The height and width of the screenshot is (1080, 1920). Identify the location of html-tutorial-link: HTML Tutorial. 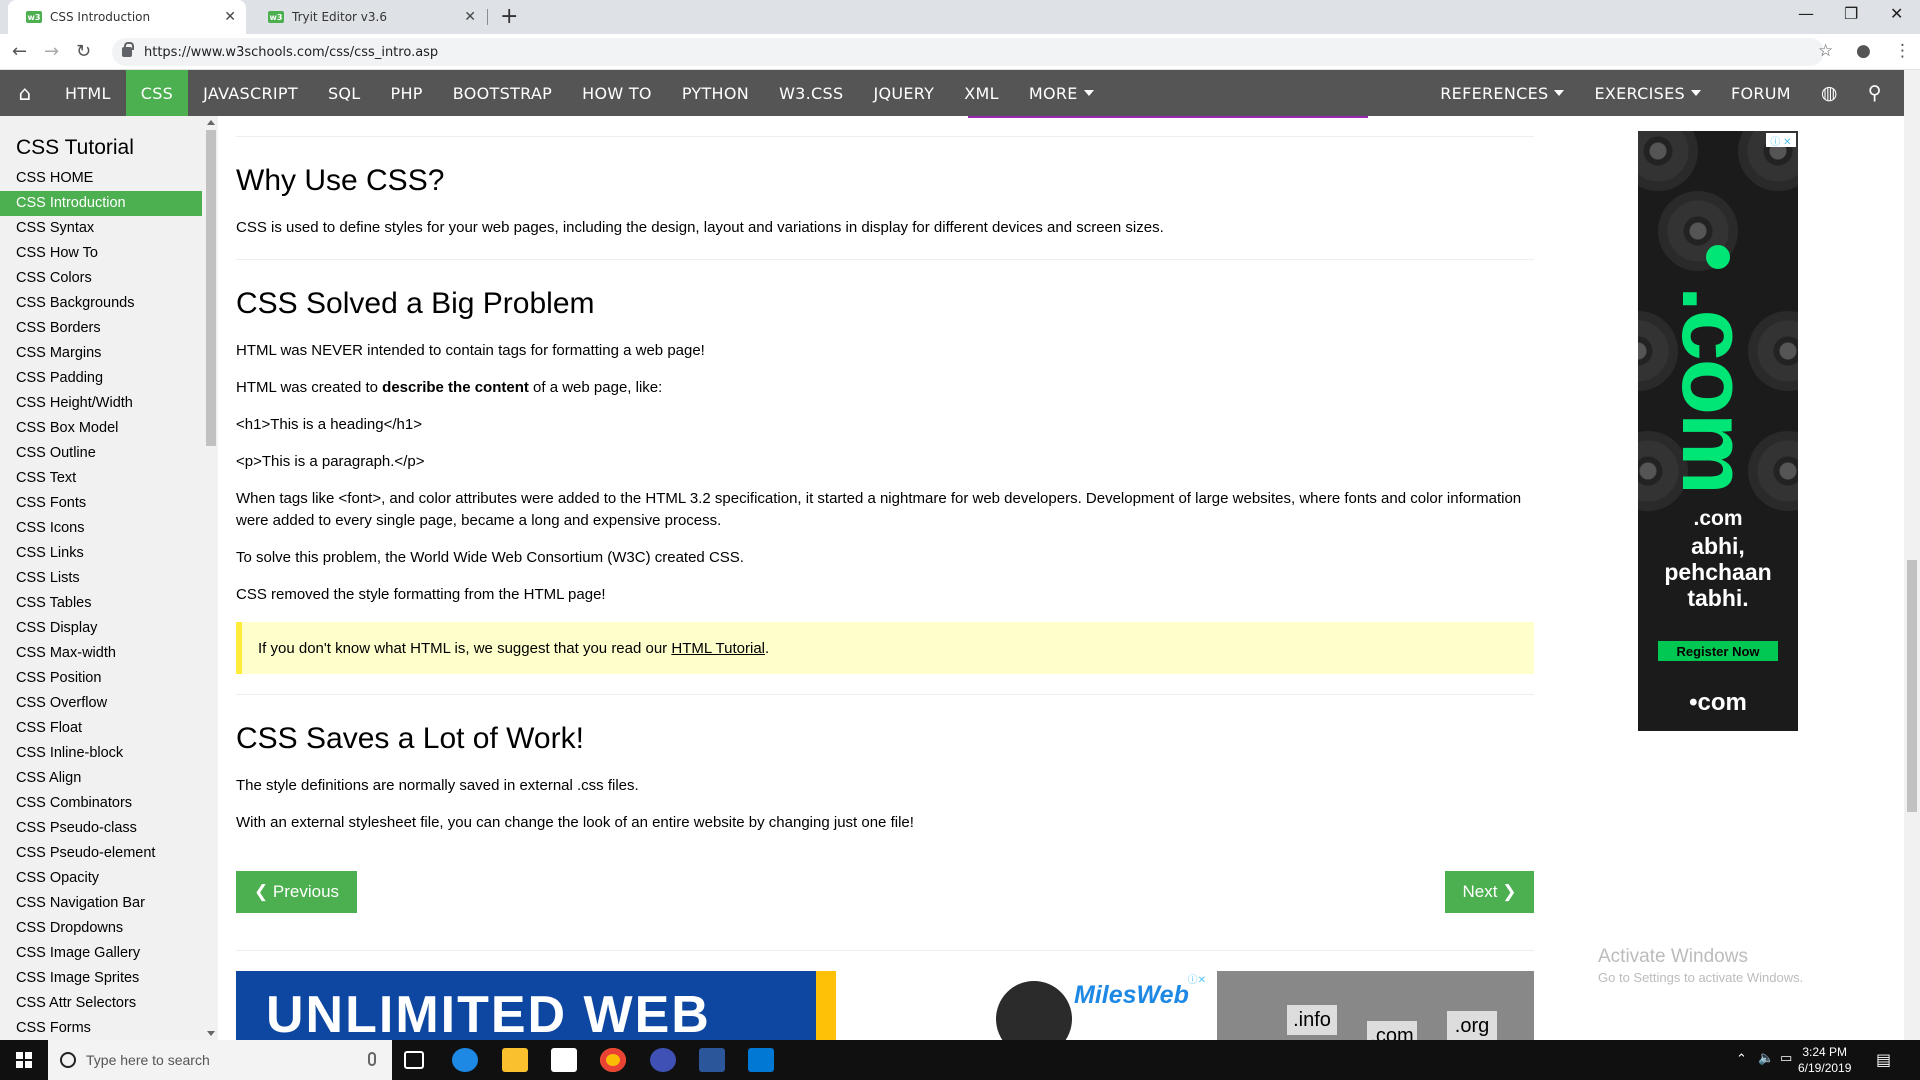
(718, 648).